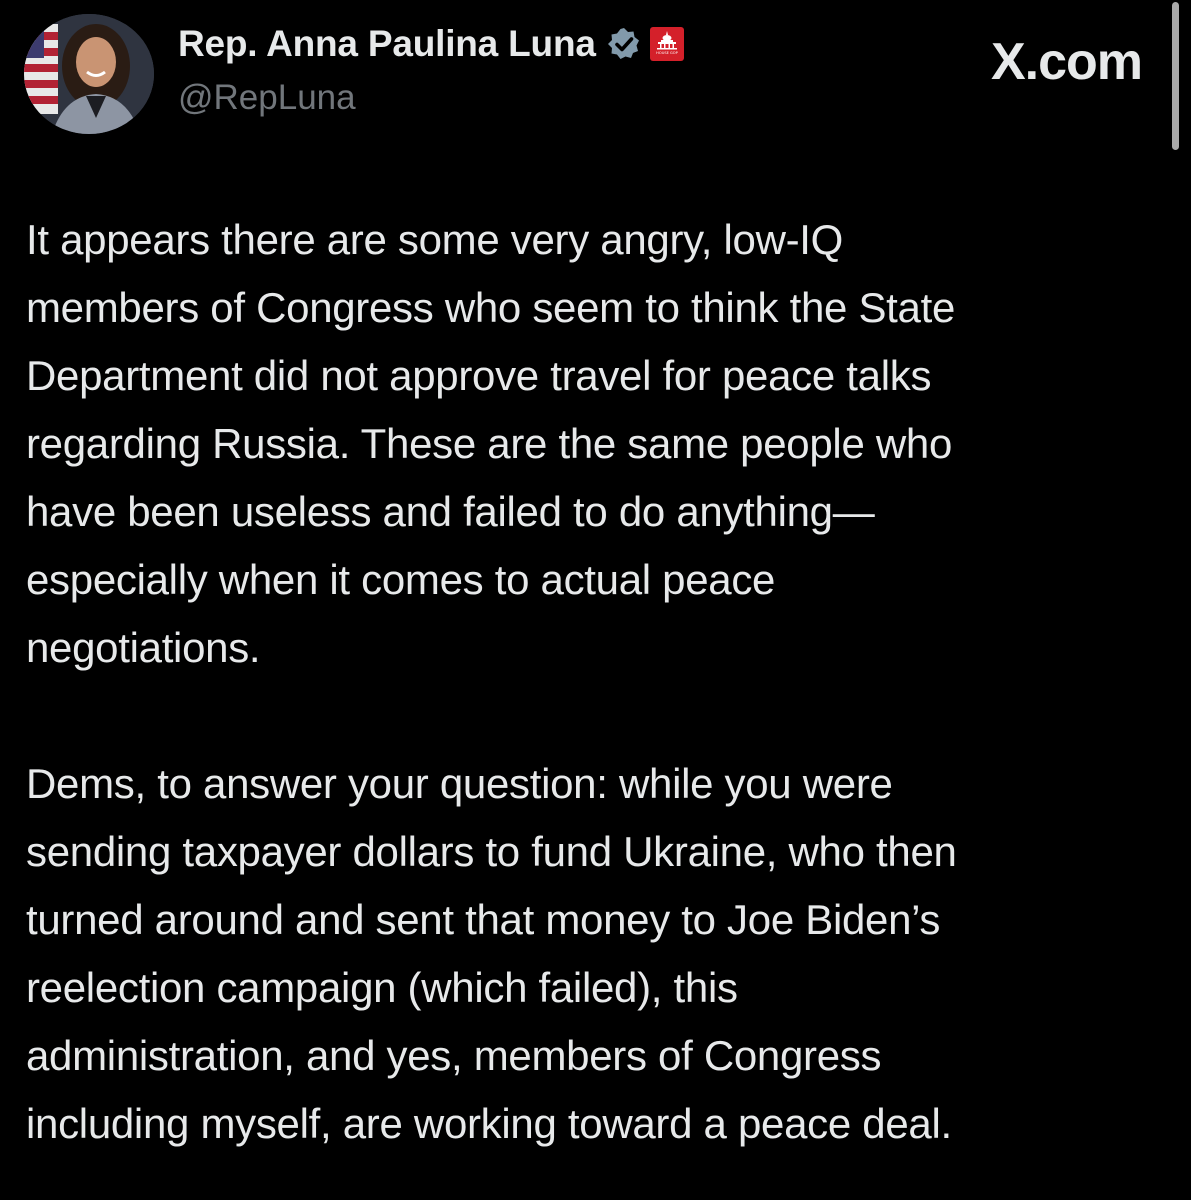 The image size is (1191, 1200). Describe the element at coordinates (431, 98) in the screenshot. I see `author-handle: @RepLuna` at that location.